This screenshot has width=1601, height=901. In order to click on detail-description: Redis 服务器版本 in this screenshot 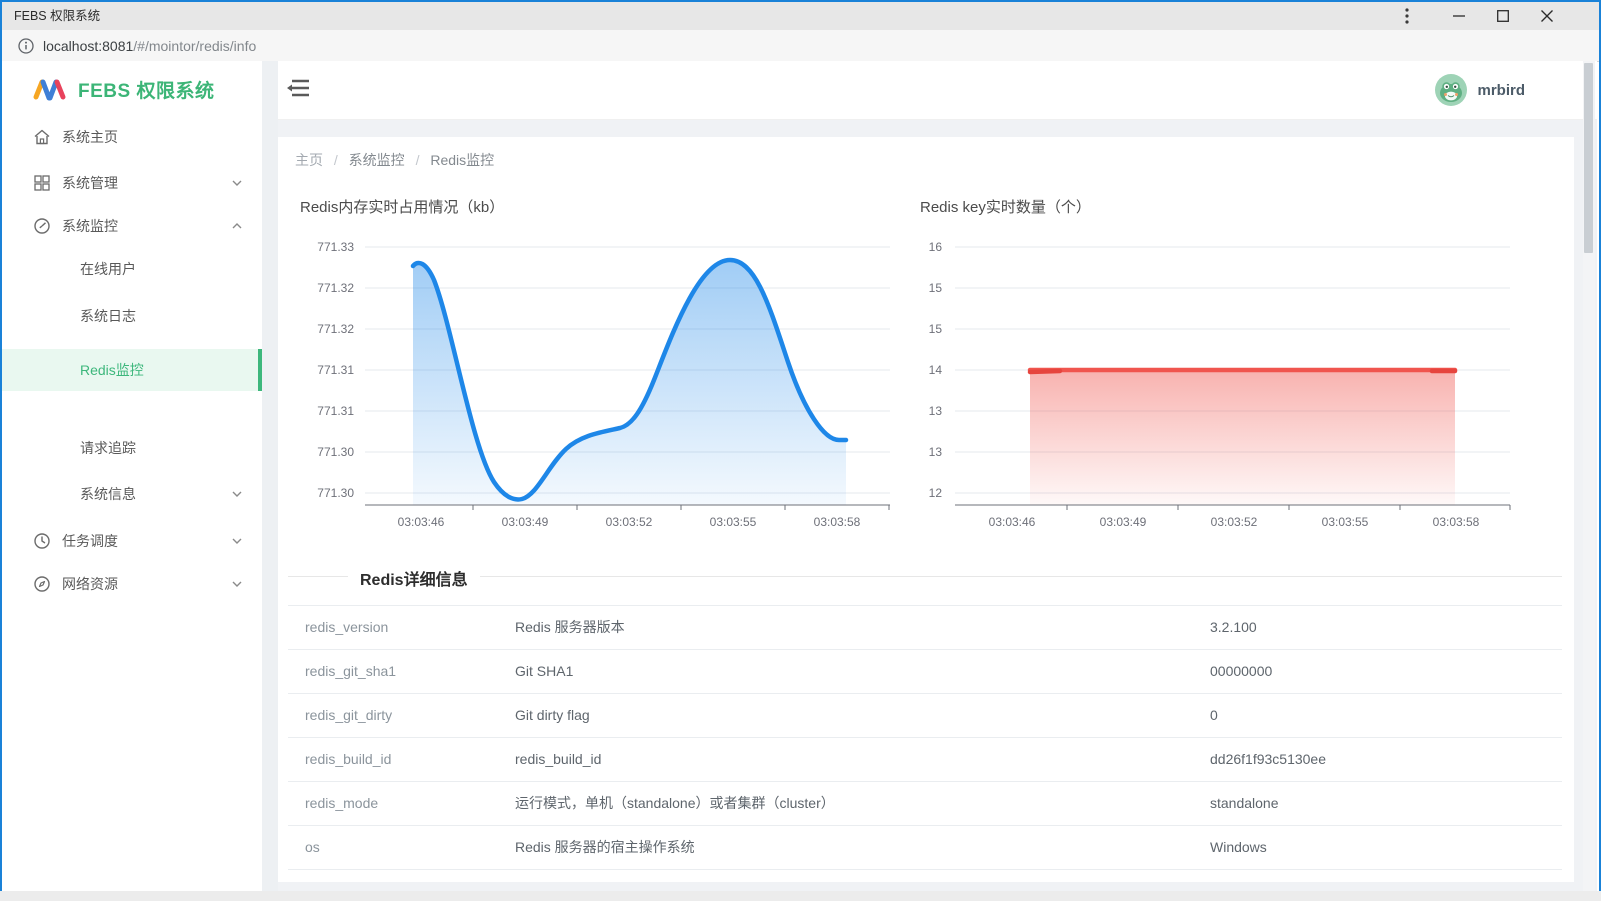, I will do `click(570, 627)`.